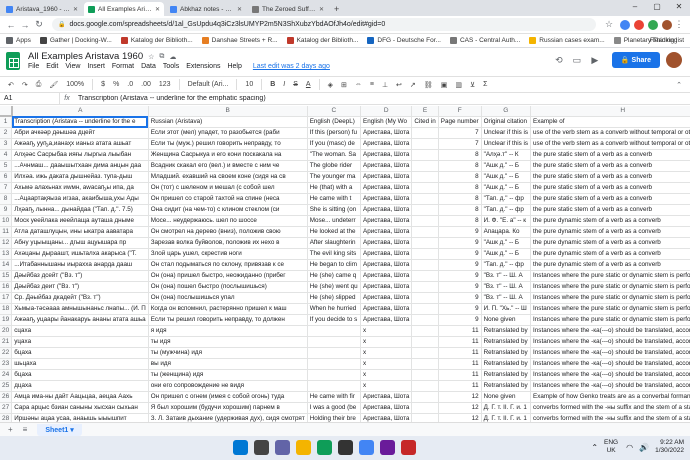  What do you see at coordinates (53, 85) in the screenshot?
I see `paint-format-icon: 🖌` at bounding box center [53, 85].